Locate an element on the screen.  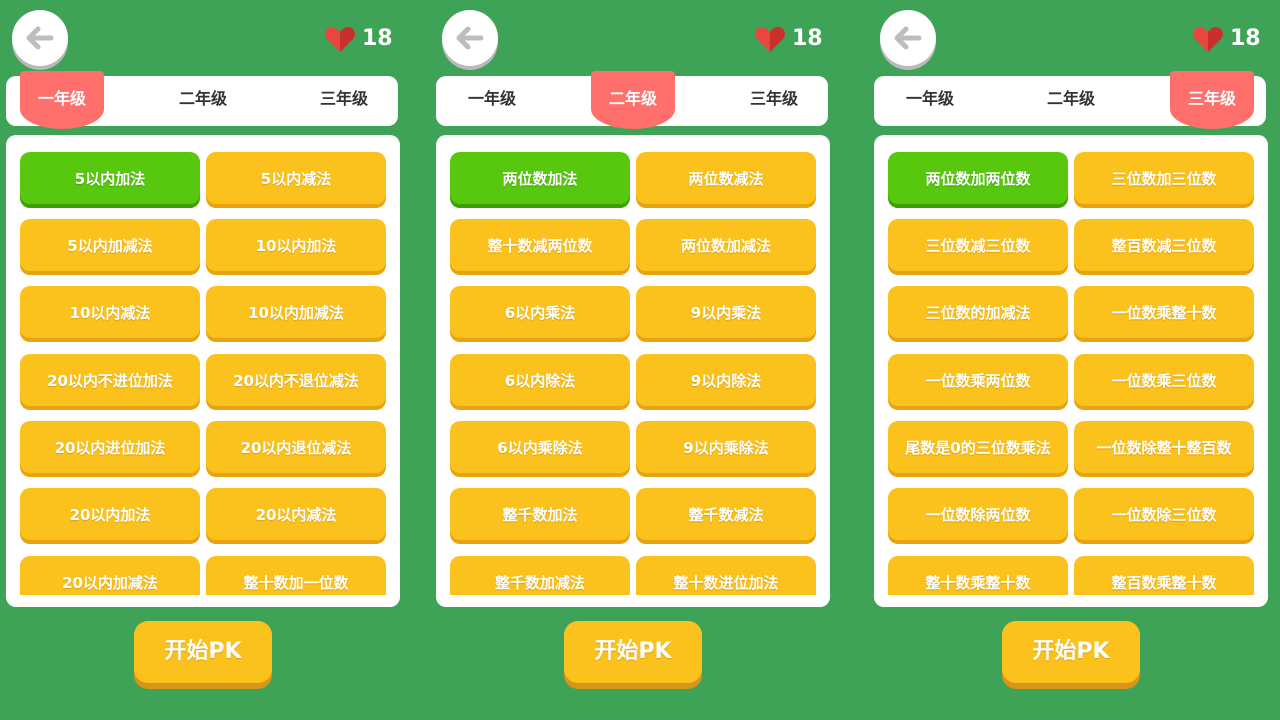
operation-button: 20以内加减法 is located at coordinates (110, 575).